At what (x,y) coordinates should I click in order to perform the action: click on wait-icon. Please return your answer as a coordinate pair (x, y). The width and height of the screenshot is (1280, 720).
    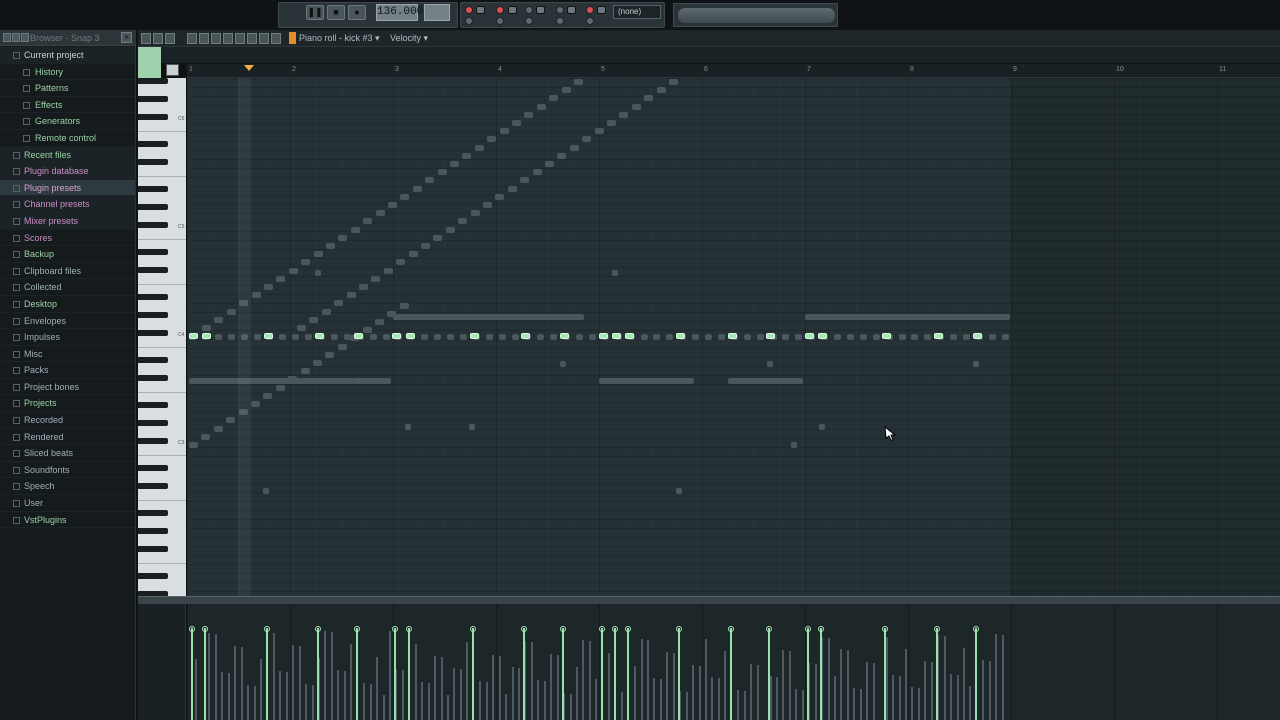
    Looking at the image, I should click on (601, 10).